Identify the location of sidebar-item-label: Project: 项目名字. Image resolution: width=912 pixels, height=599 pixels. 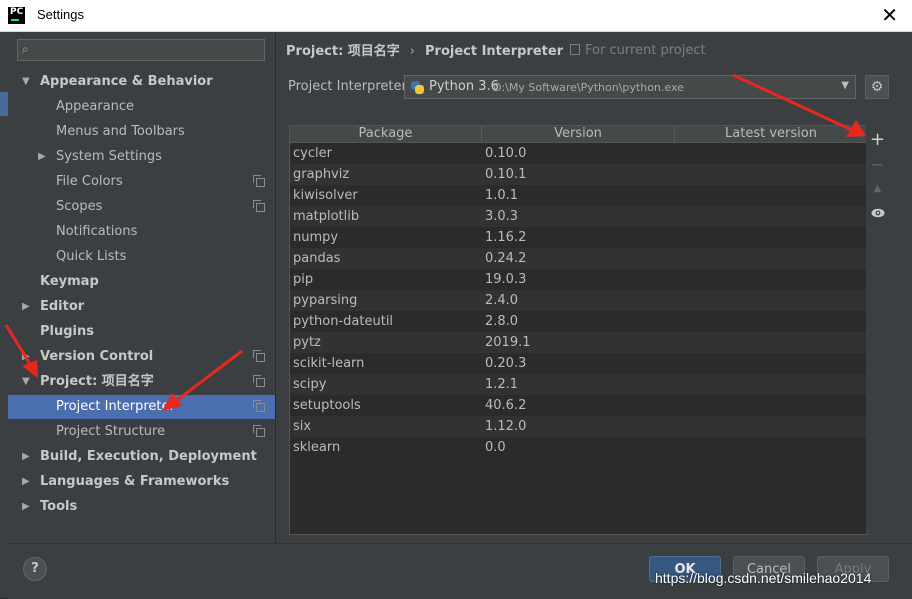
(97, 381).